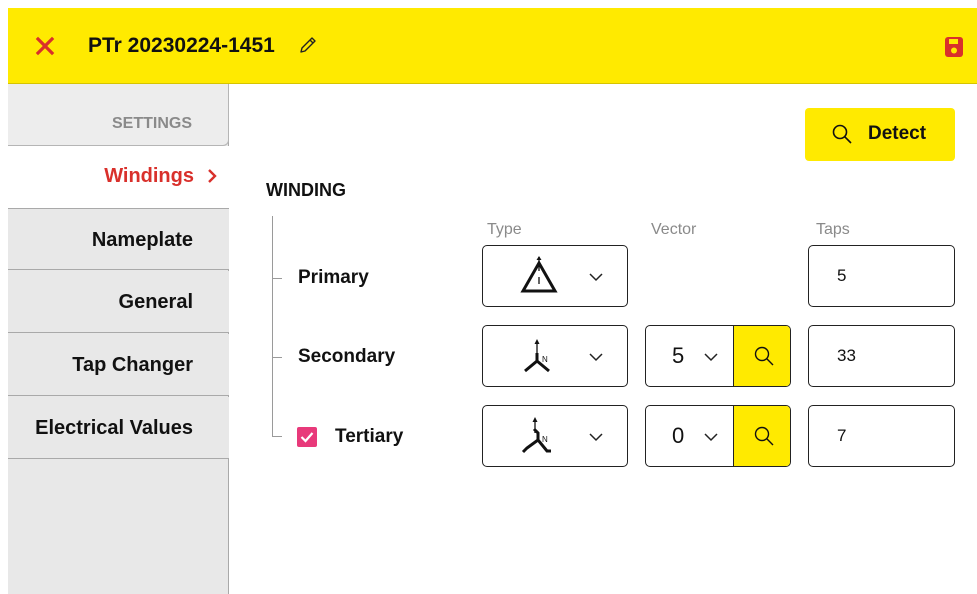  Describe the element at coordinates (155, 302) in the screenshot. I see `sidebar-item-label: General` at that location.